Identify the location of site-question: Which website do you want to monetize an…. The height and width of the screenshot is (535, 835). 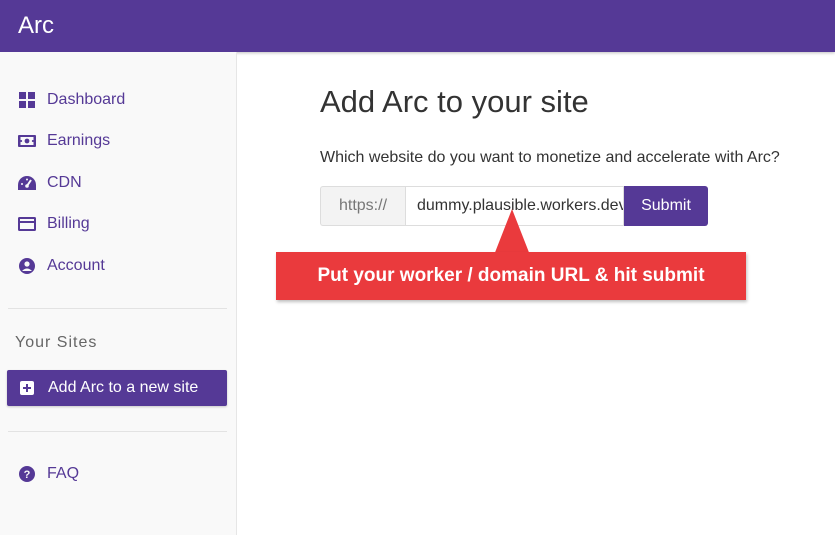
(550, 157).